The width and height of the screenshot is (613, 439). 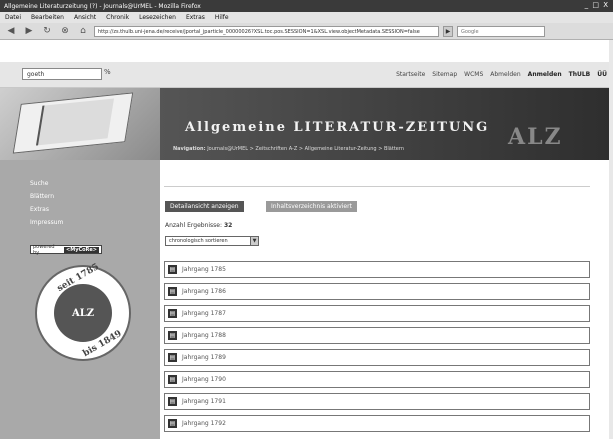 I want to click on sidebar-item-impressum: Impressum, so click(x=46, y=222).